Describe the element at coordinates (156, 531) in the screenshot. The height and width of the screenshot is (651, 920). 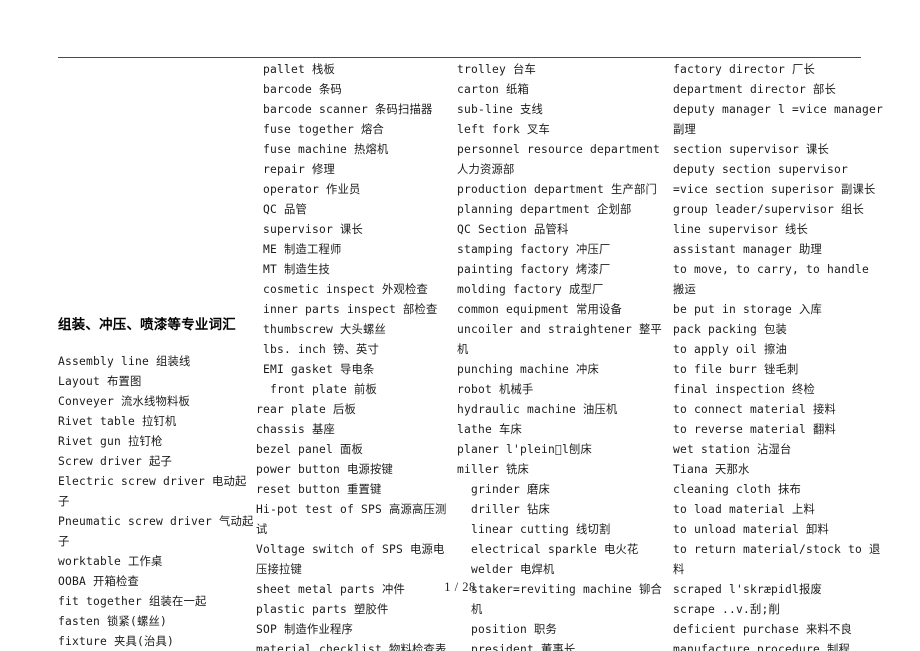
I see `glossary-entry: Pneumatic screw driver 气动起子` at that location.